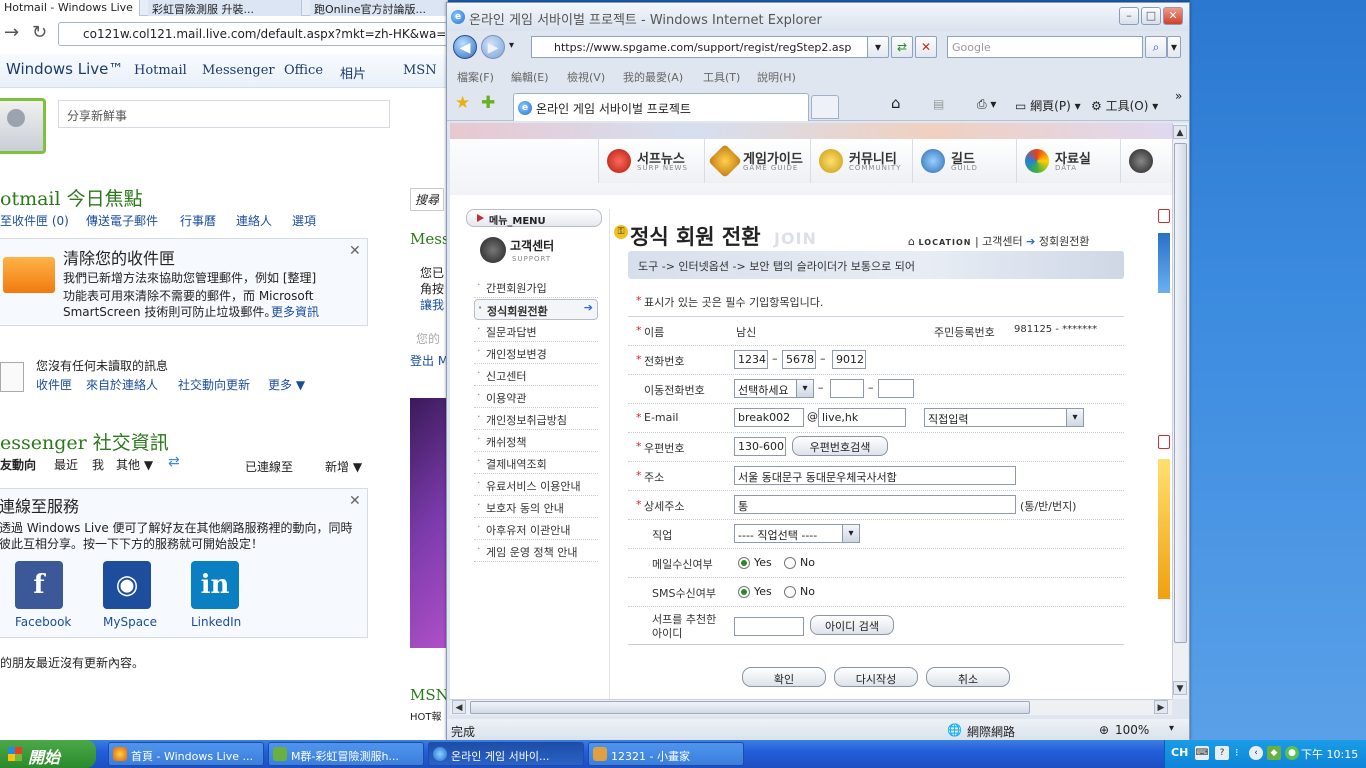 This screenshot has height=768, width=1366. Describe the element at coordinates (1171, 728) in the screenshot. I see `zoom-dropdown-icon: ▾` at that location.